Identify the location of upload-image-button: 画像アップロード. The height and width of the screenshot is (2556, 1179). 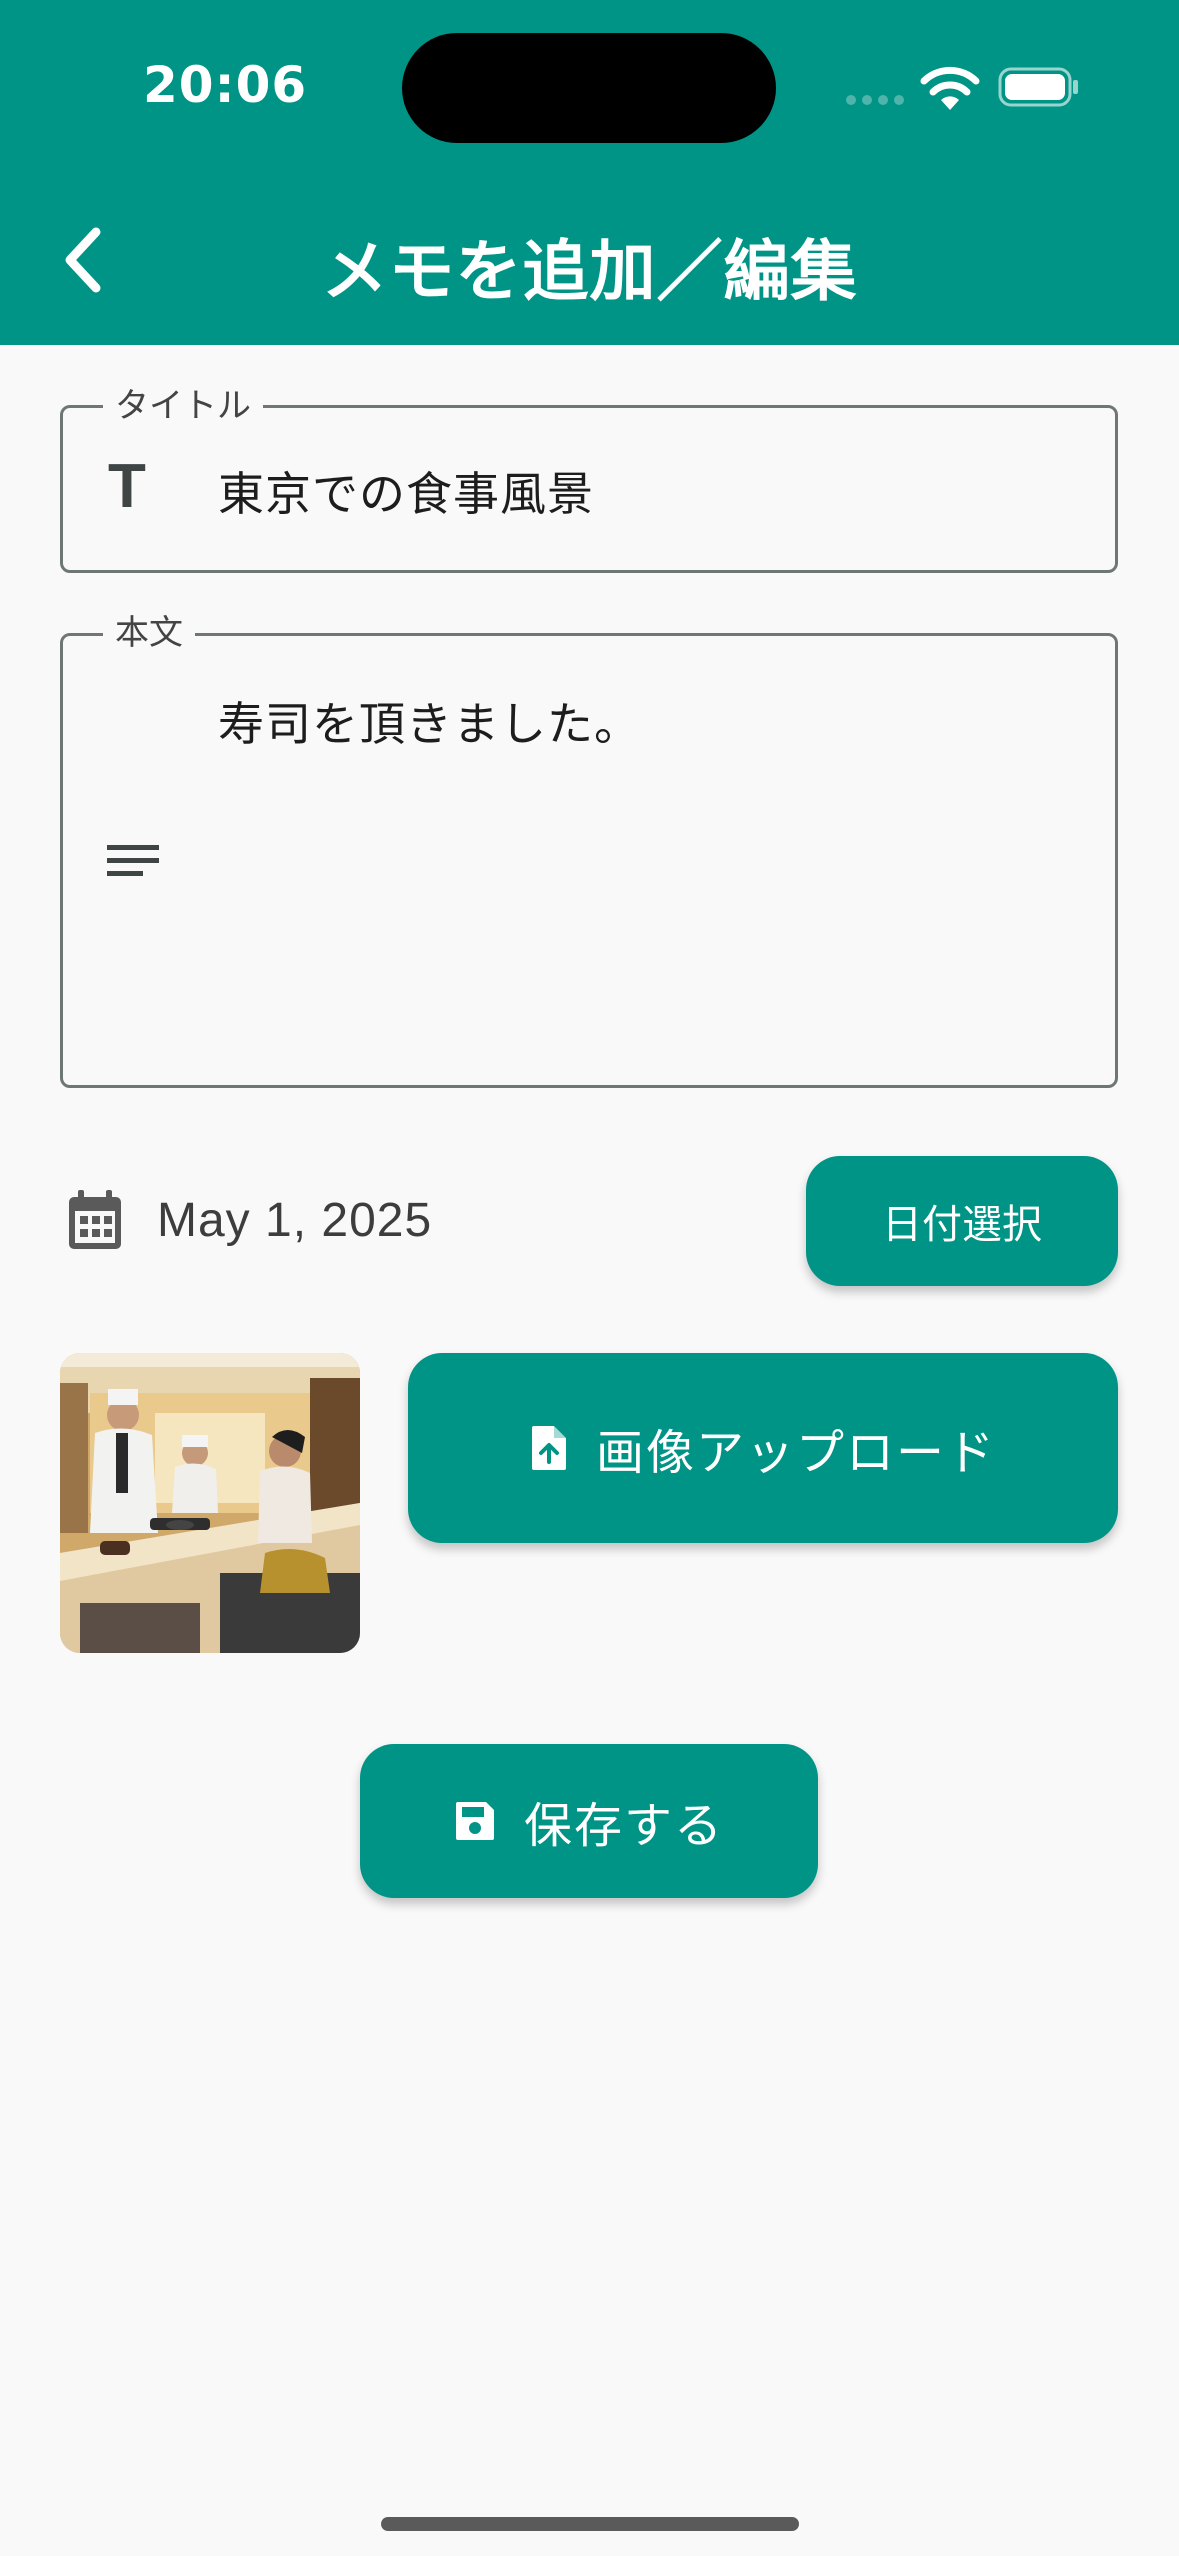
(763, 1448).